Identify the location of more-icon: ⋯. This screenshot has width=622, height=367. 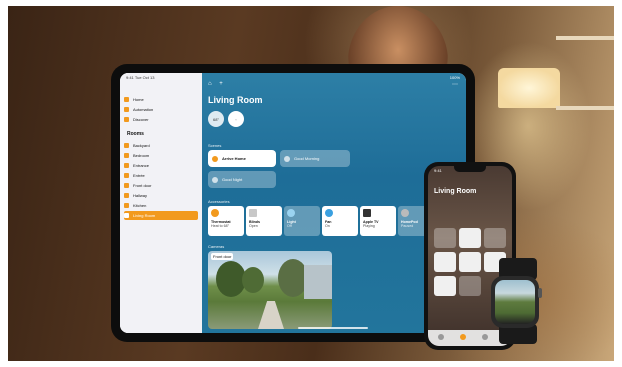
(455, 85).